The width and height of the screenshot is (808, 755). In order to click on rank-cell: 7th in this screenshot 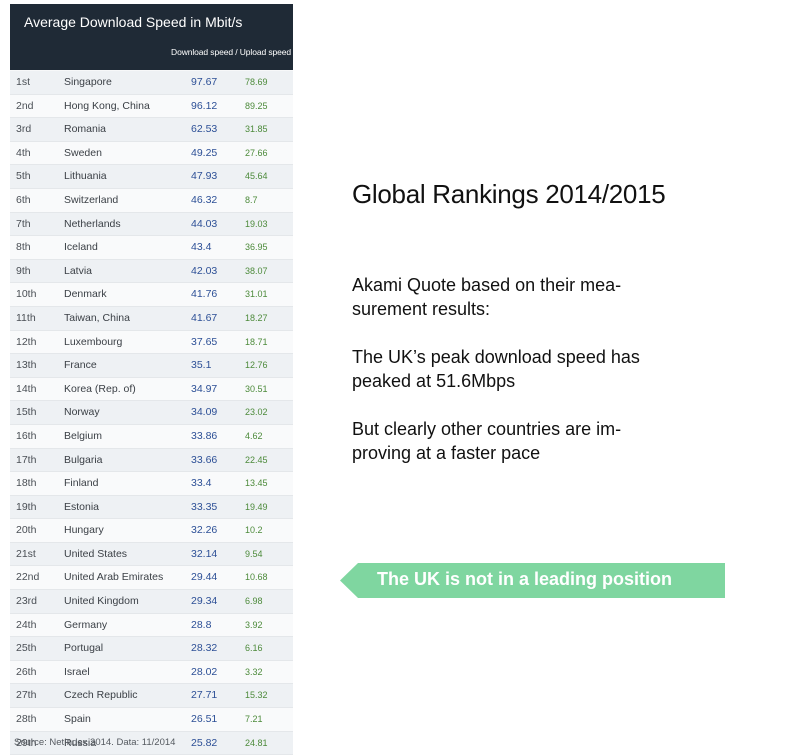, I will do `click(23, 223)`.